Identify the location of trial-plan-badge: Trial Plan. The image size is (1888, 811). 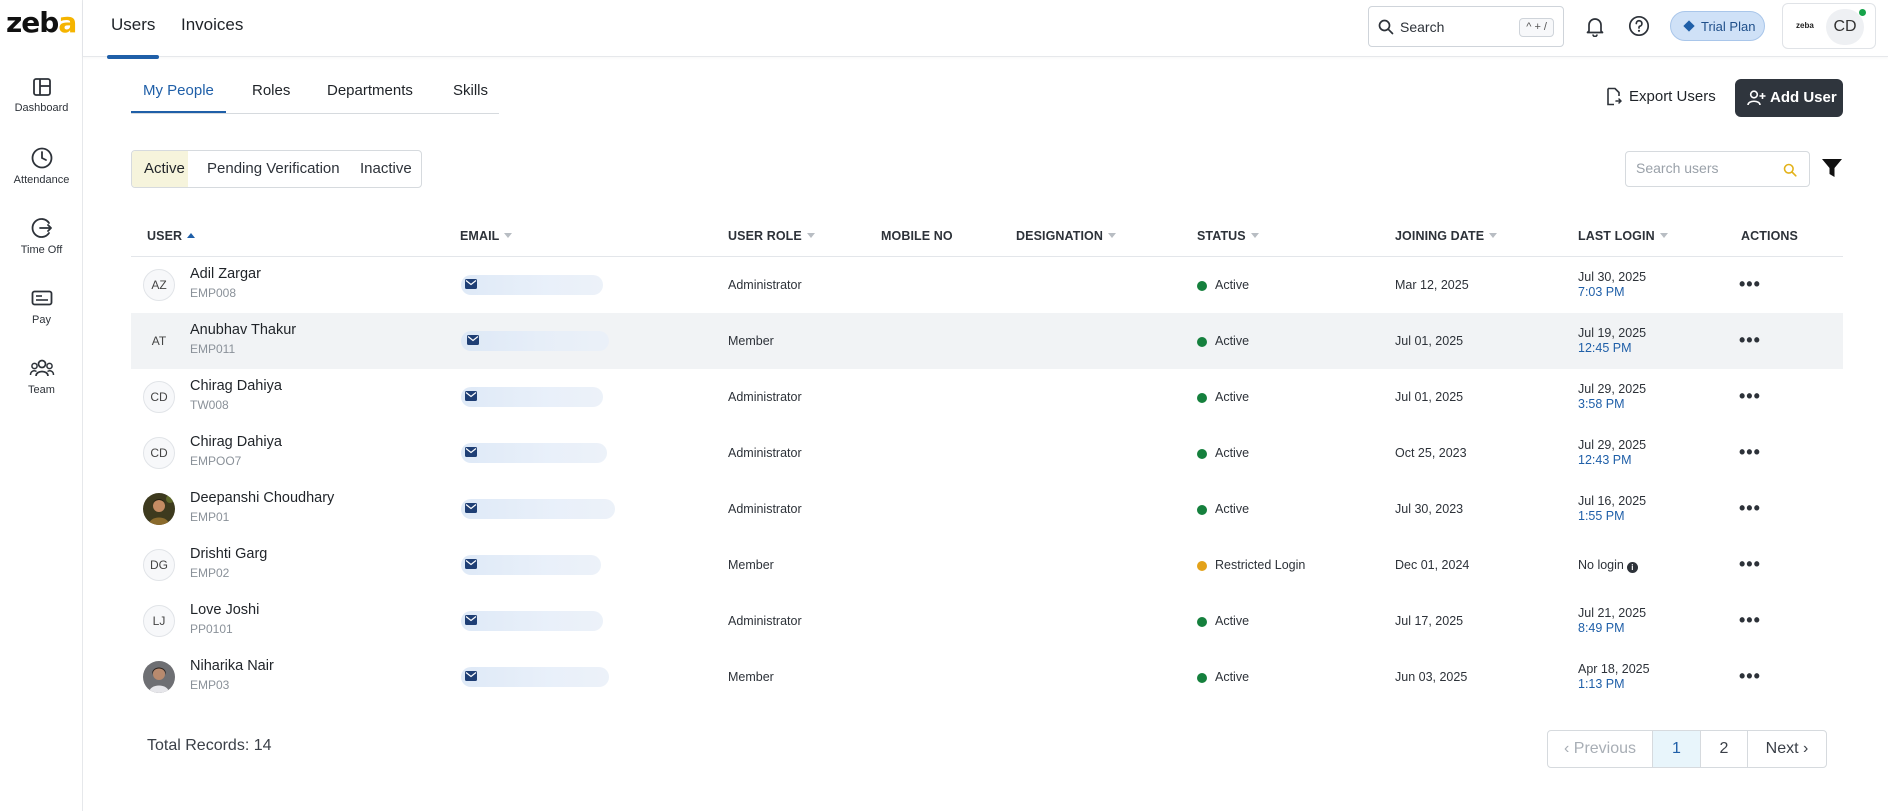
(1717, 26).